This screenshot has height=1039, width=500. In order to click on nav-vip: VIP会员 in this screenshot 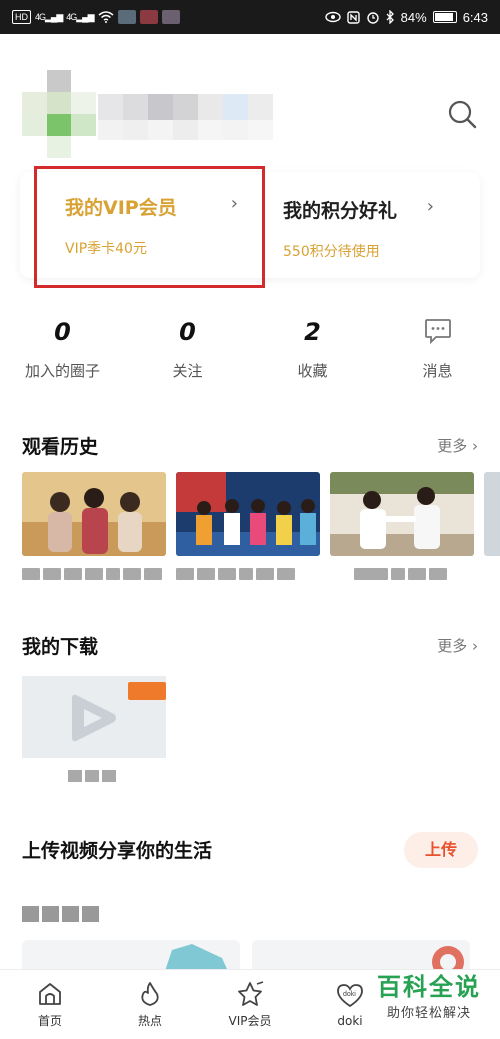, I will do `click(250, 1004)`.